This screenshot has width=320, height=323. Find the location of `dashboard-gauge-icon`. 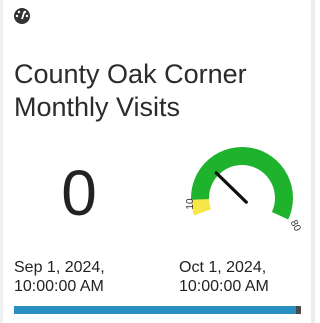

dashboard-gauge-icon is located at coordinates (22, 16).